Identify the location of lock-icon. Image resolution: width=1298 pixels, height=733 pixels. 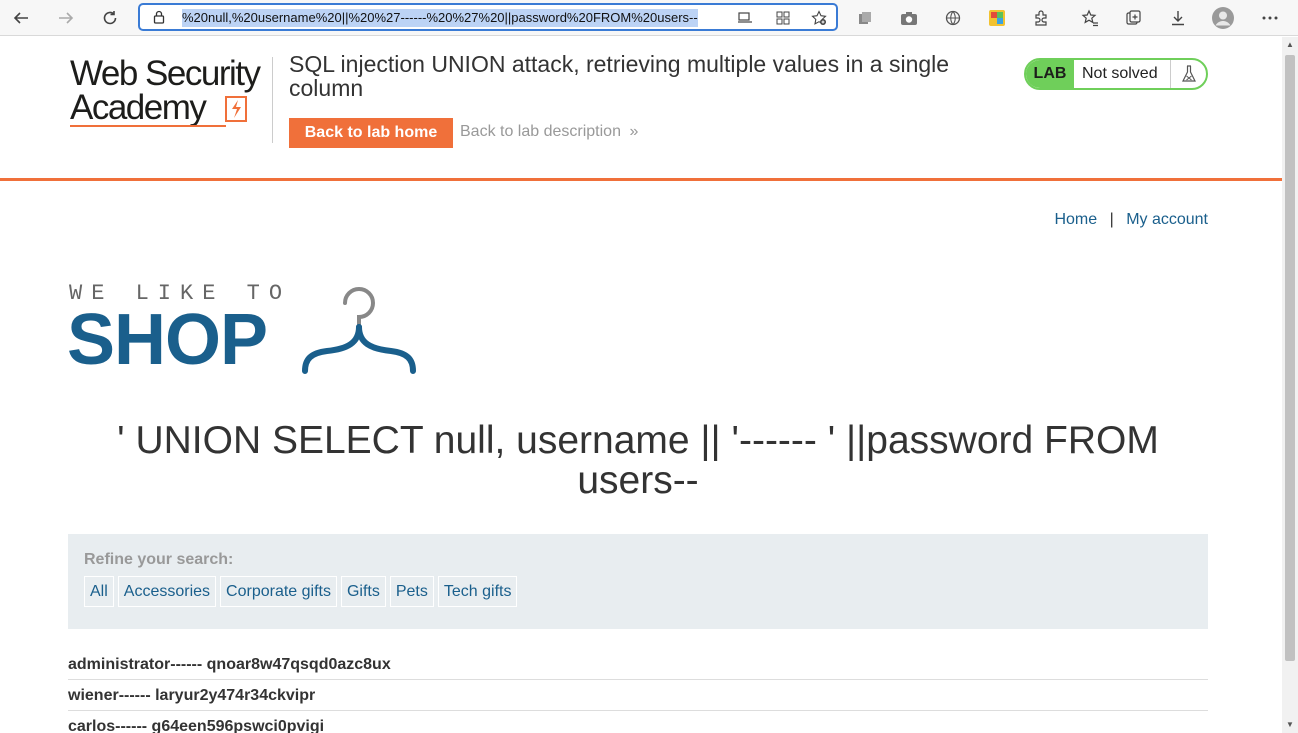
(159, 17).